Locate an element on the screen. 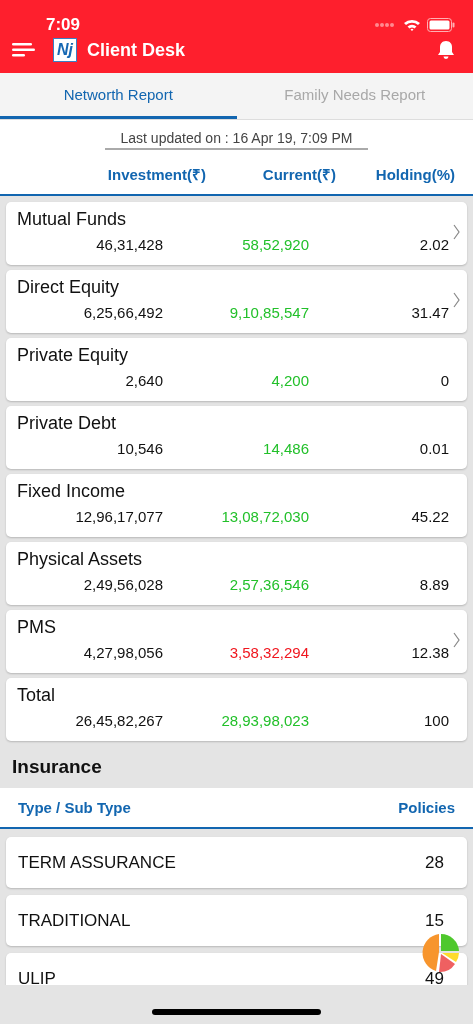 This screenshot has width=473, height=1024. holding-value: 12.38 is located at coordinates (429, 652).